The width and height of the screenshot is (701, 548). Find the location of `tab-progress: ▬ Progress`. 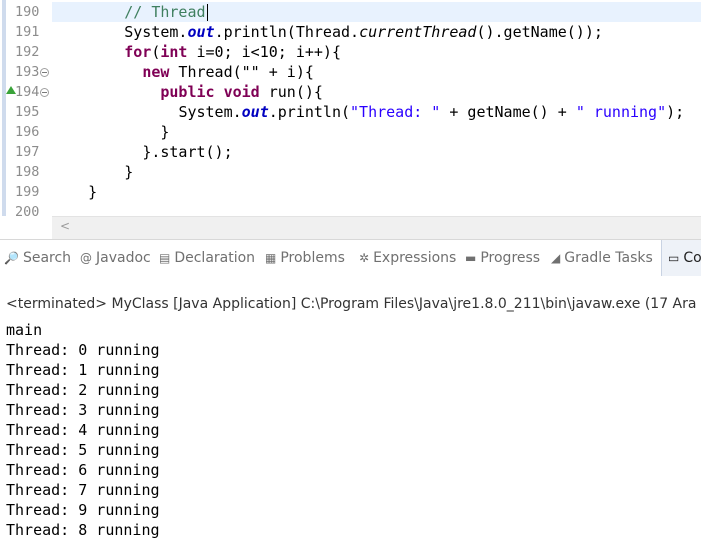

tab-progress: ▬ Progress is located at coordinates (502, 258).